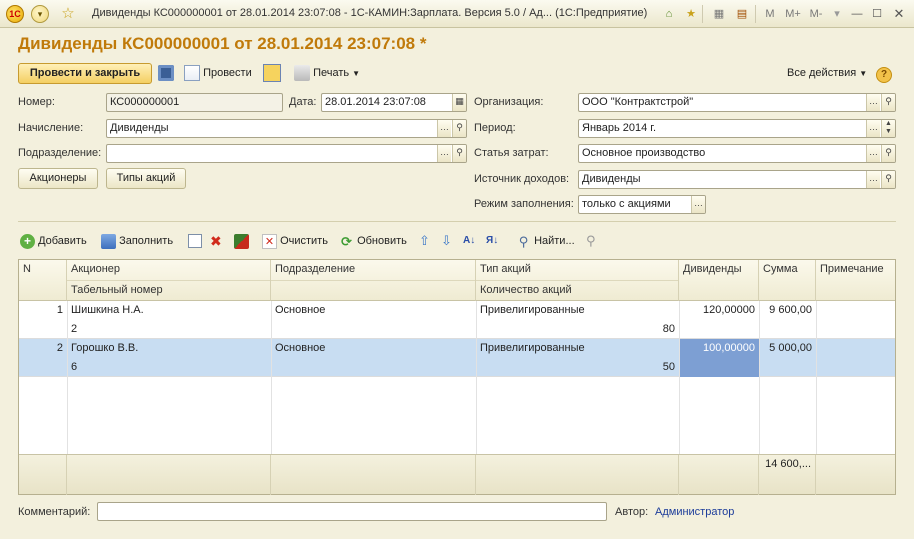 Image resolution: width=914 pixels, height=539 pixels. Describe the element at coordinates (669, 14) in the screenshot. I see `home-icon: ⌂` at that location.